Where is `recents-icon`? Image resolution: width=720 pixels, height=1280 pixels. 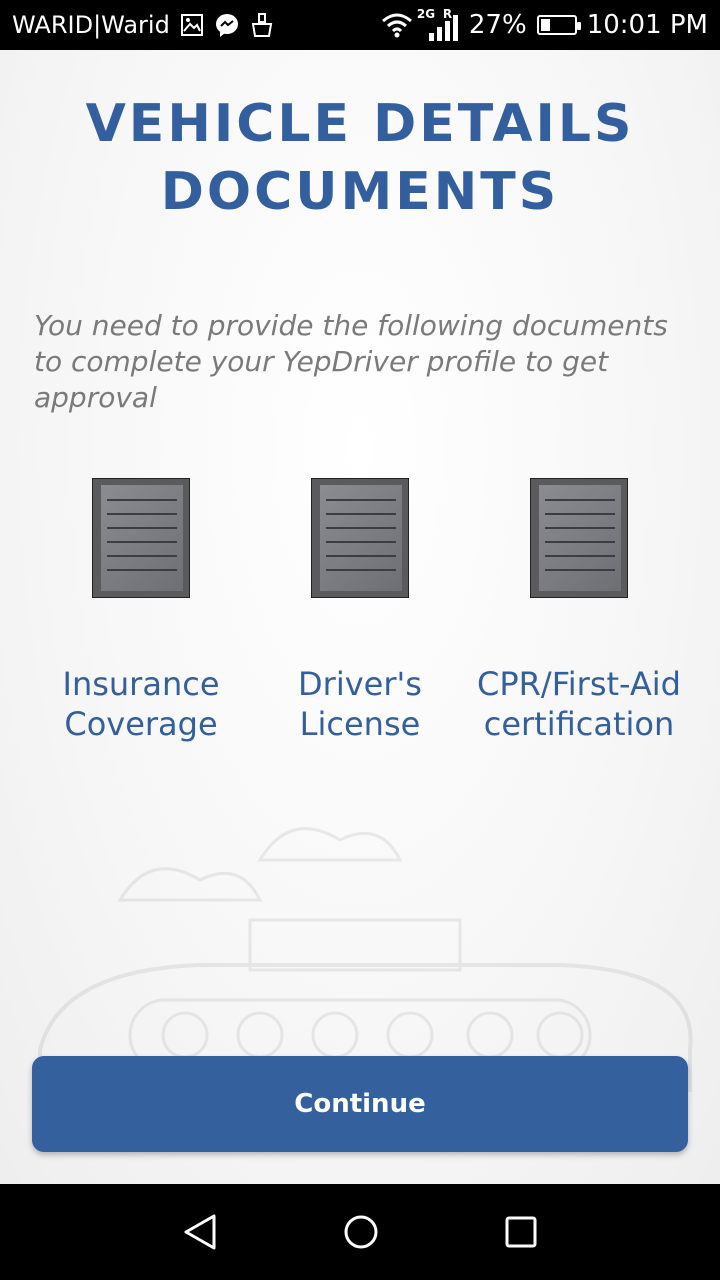
recents-icon is located at coordinates (521, 1232).